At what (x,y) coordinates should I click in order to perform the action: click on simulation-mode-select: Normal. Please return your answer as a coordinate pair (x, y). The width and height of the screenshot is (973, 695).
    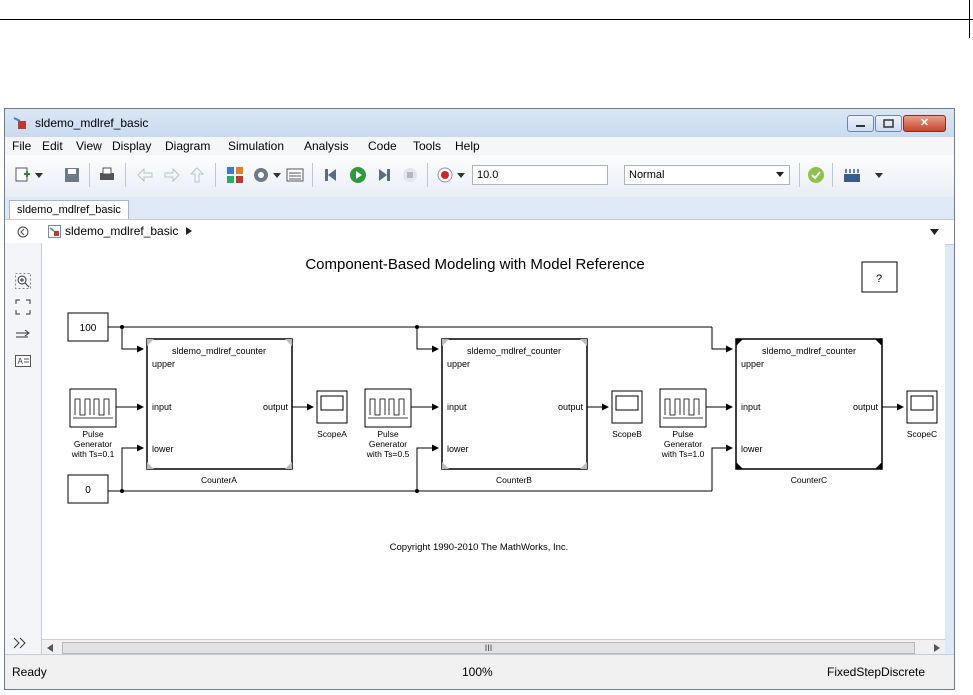
    Looking at the image, I should click on (707, 175).